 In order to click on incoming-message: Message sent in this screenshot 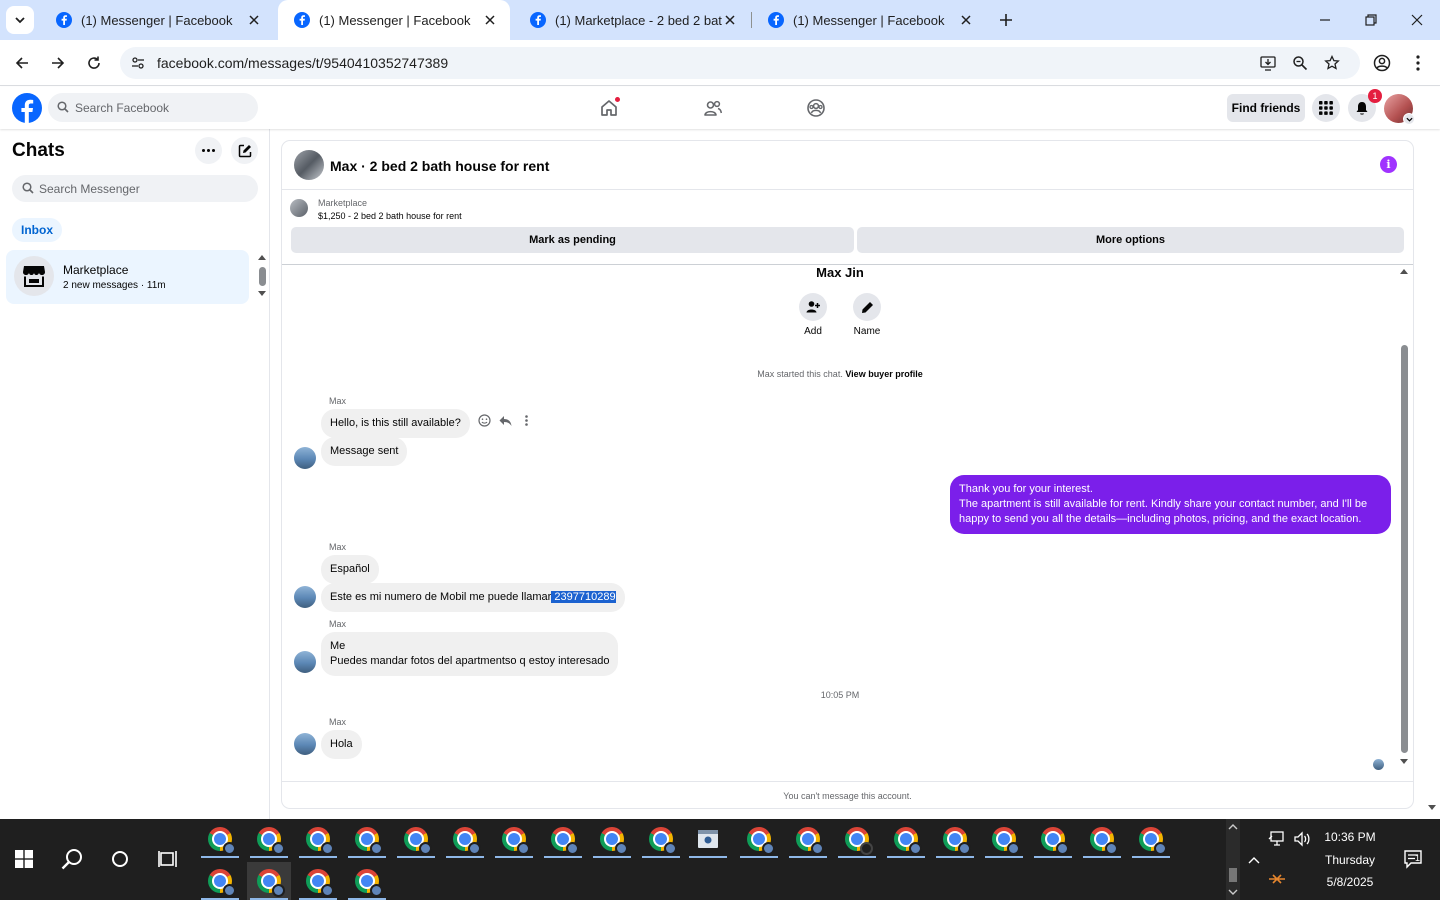, I will do `click(364, 451)`.